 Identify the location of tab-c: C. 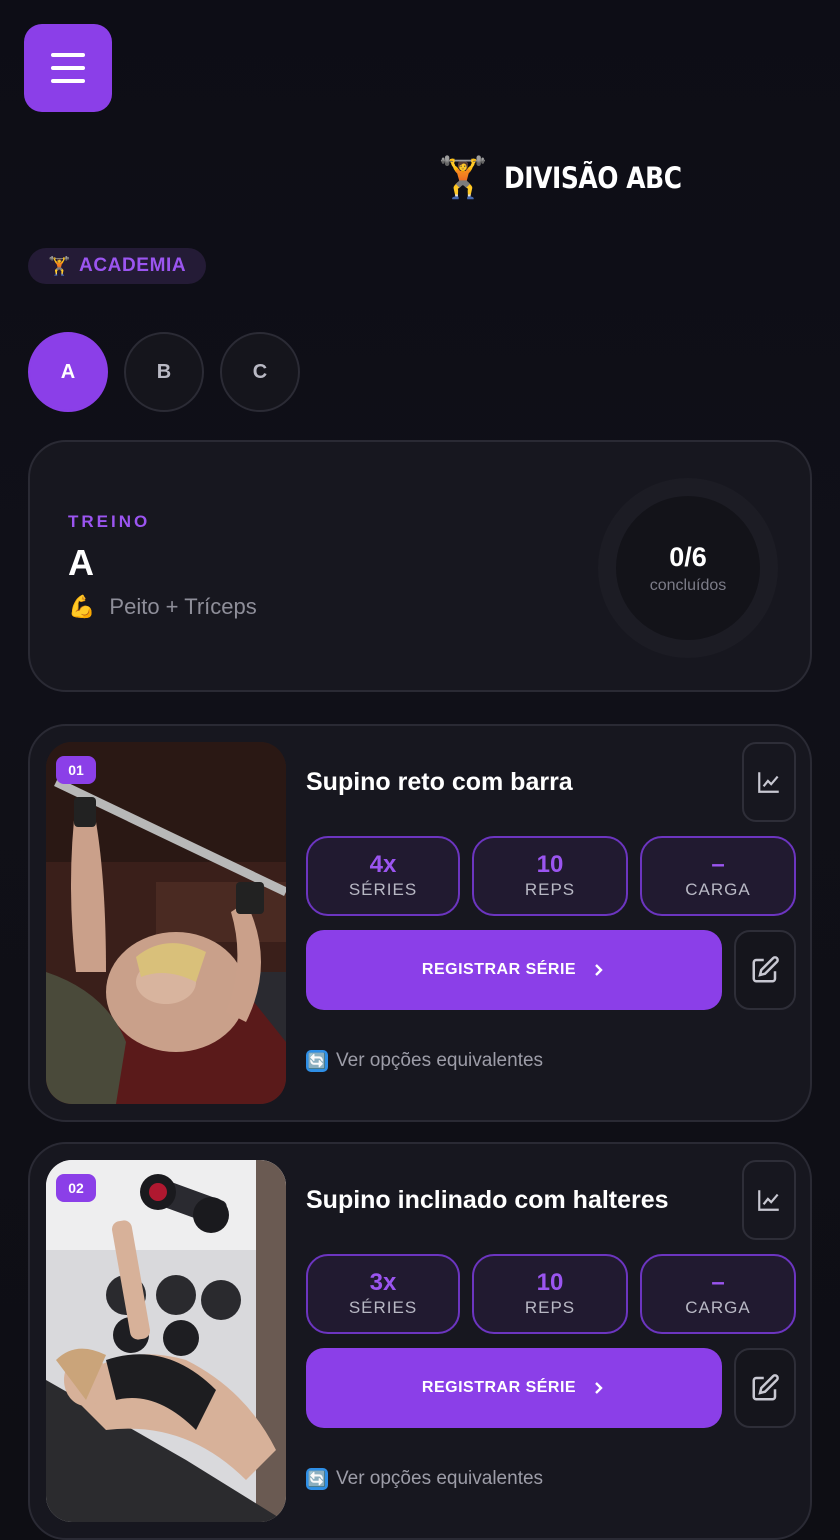
(260, 372).